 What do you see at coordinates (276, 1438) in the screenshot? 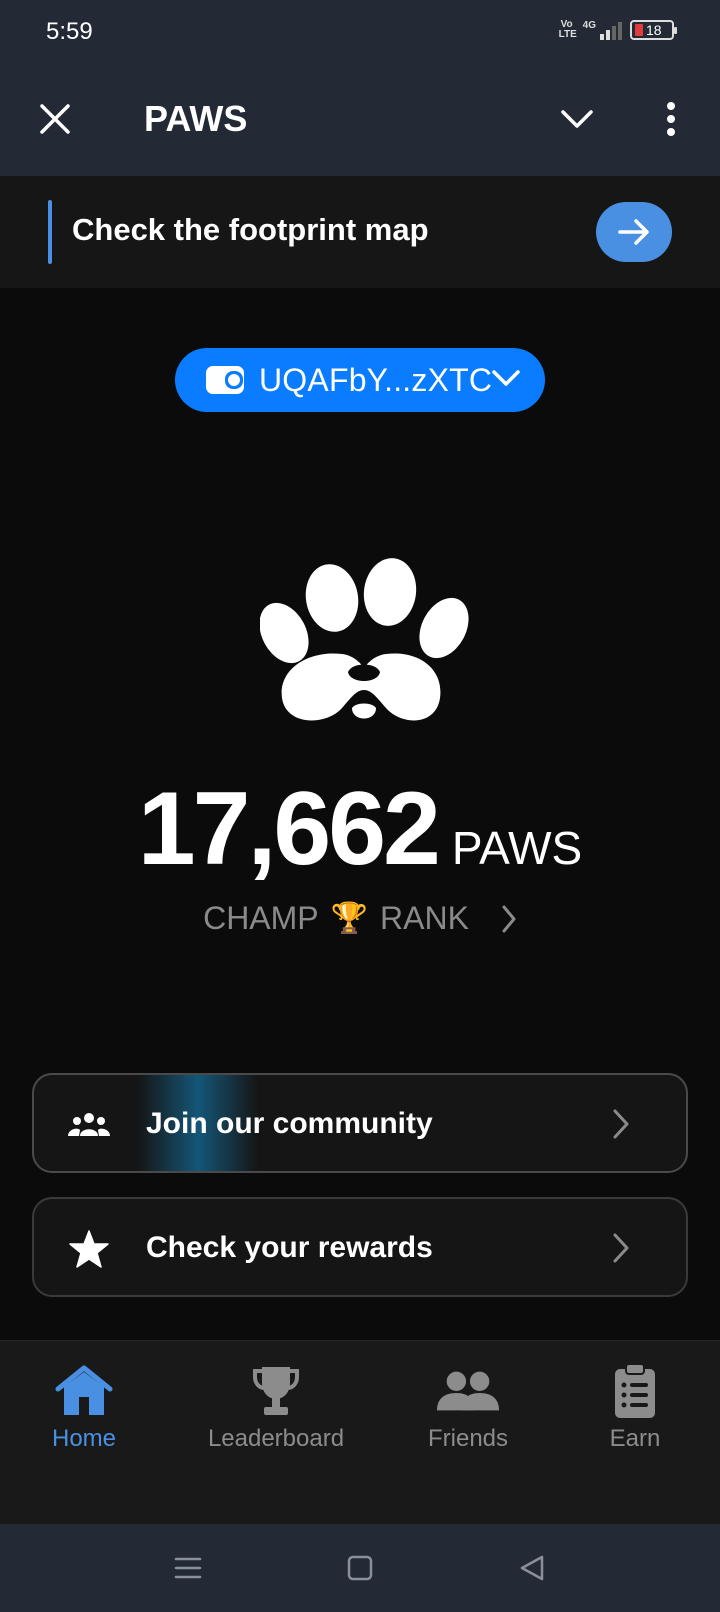
I see `nav-label: Leaderboard` at bounding box center [276, 1438].